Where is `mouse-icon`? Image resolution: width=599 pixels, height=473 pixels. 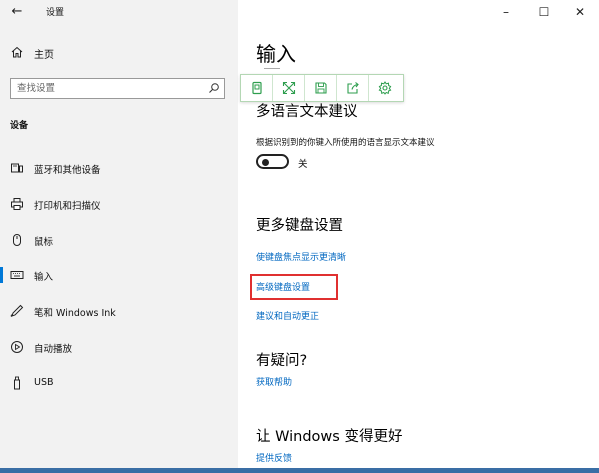 mouse-icon is located at coordinates (17, 240).